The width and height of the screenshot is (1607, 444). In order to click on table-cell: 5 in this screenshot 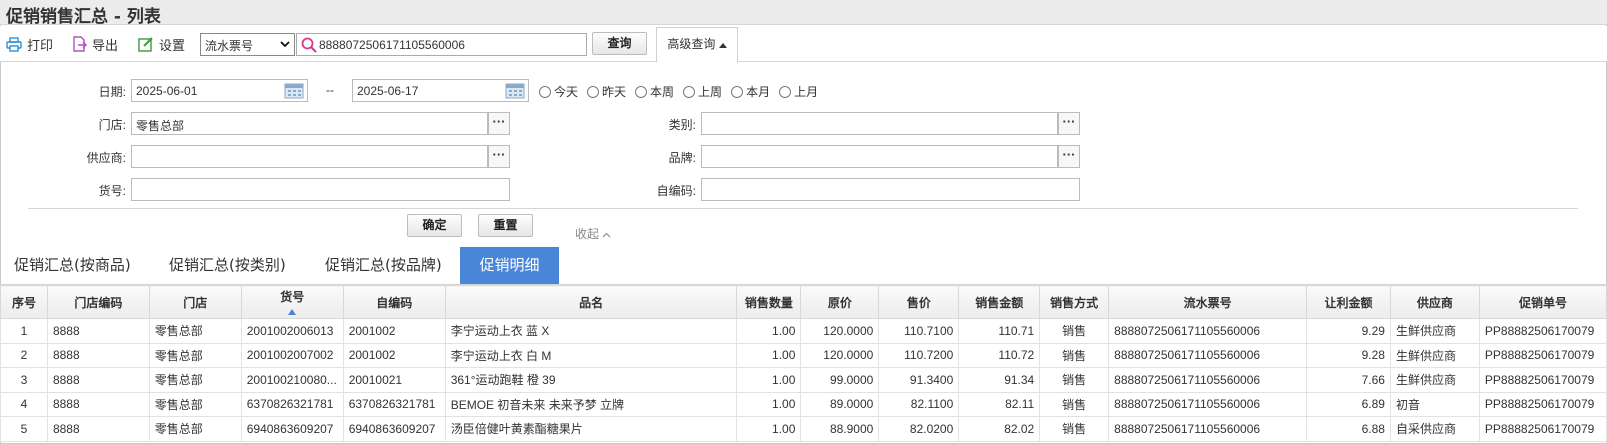, I will do `click(24, 429)`.